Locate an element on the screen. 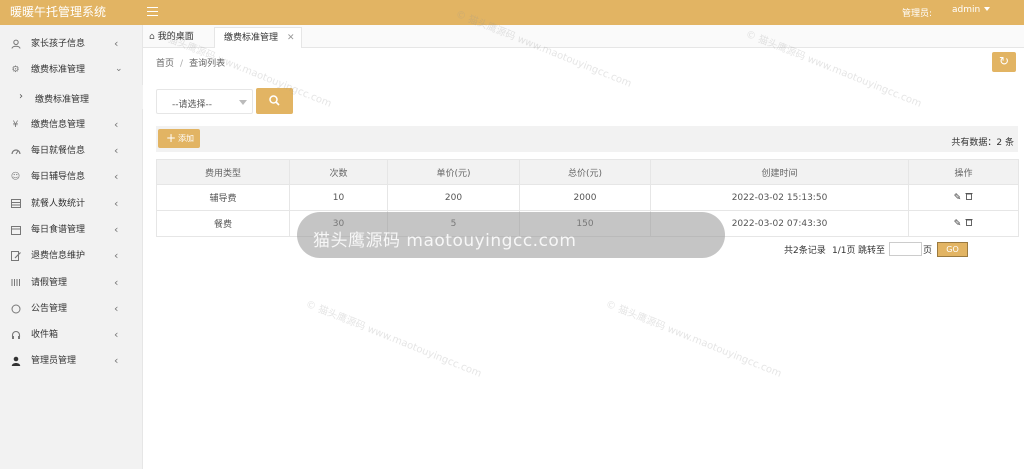 The width and height of the screenshot is (1024, 469). table-toolbar: + 添加 共有数据：2 条 is located at coordinates (587, 139).